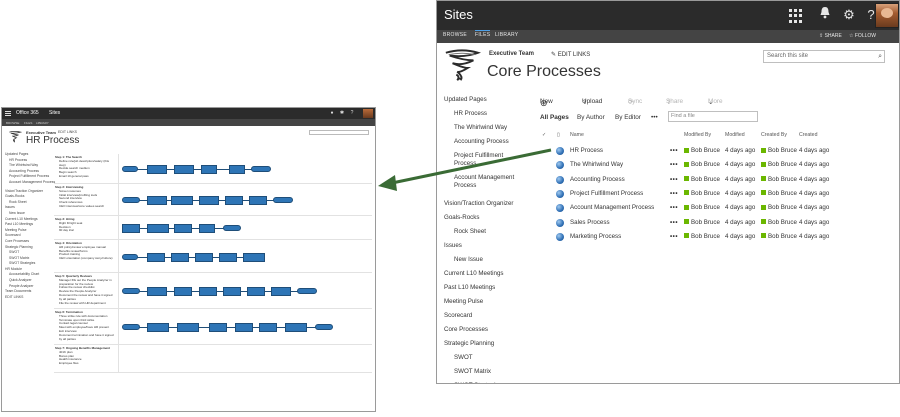  Describe the element at coordinates (782, 165) in the screenshot. I see `created-by-name: Bob Bruce` at that location.